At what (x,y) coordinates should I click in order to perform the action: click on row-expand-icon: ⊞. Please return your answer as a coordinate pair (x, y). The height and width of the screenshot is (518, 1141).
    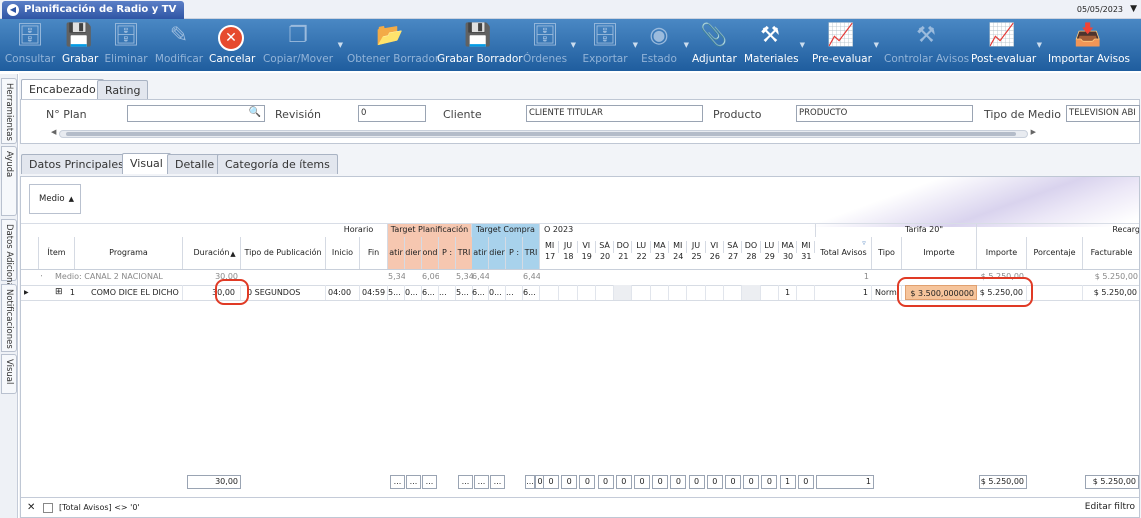
    Looking at the image, I should click on (60, 292).